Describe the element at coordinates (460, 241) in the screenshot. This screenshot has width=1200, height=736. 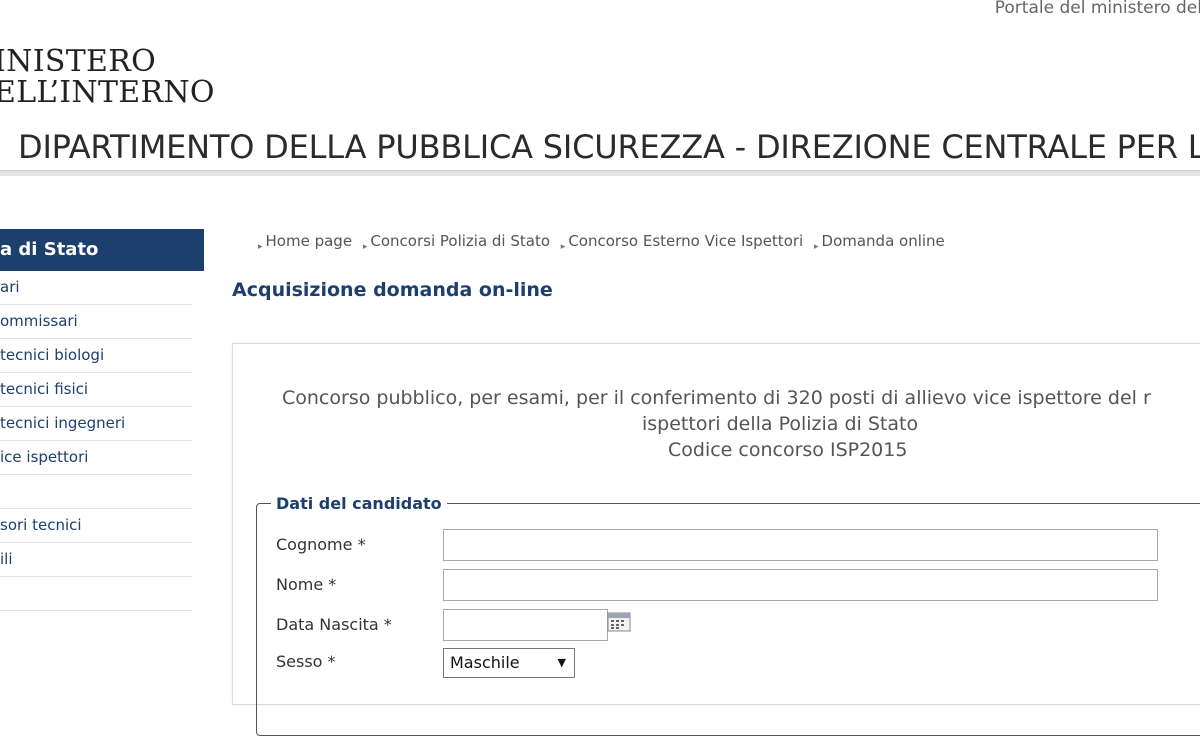
I see `breadcrumb-concorsi-link: Concorsi Polizia di Stato` at that location.